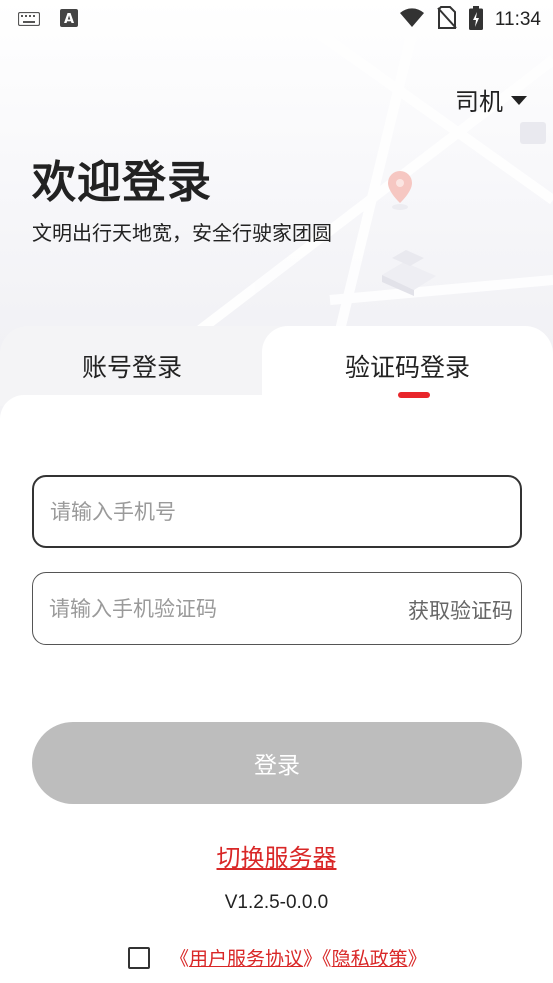  What do you see at coordinates (370, 959) in the screenshot?
I see `privacy-policy-link: 隐私政策` at bounding box center [370, 959].